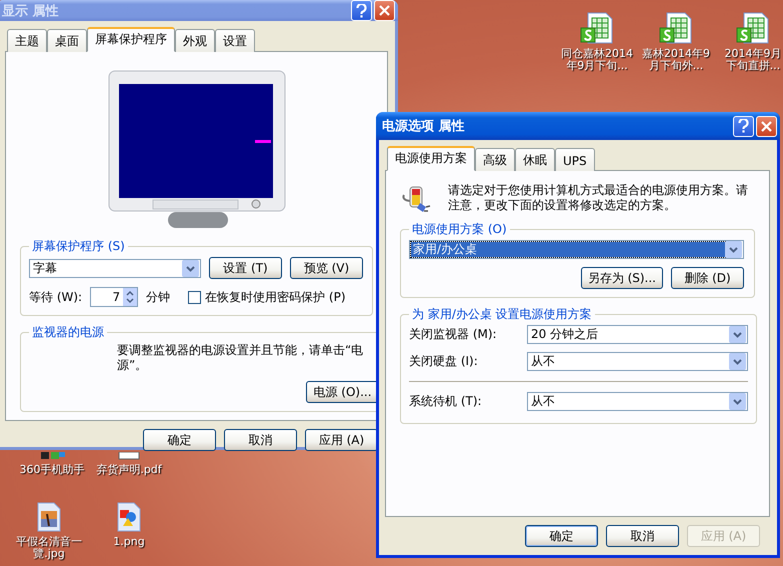 The image size is (783, 566). Describe the element at coordinates (27, 40) in the screenshot. I see `tab: 主题` at that location.